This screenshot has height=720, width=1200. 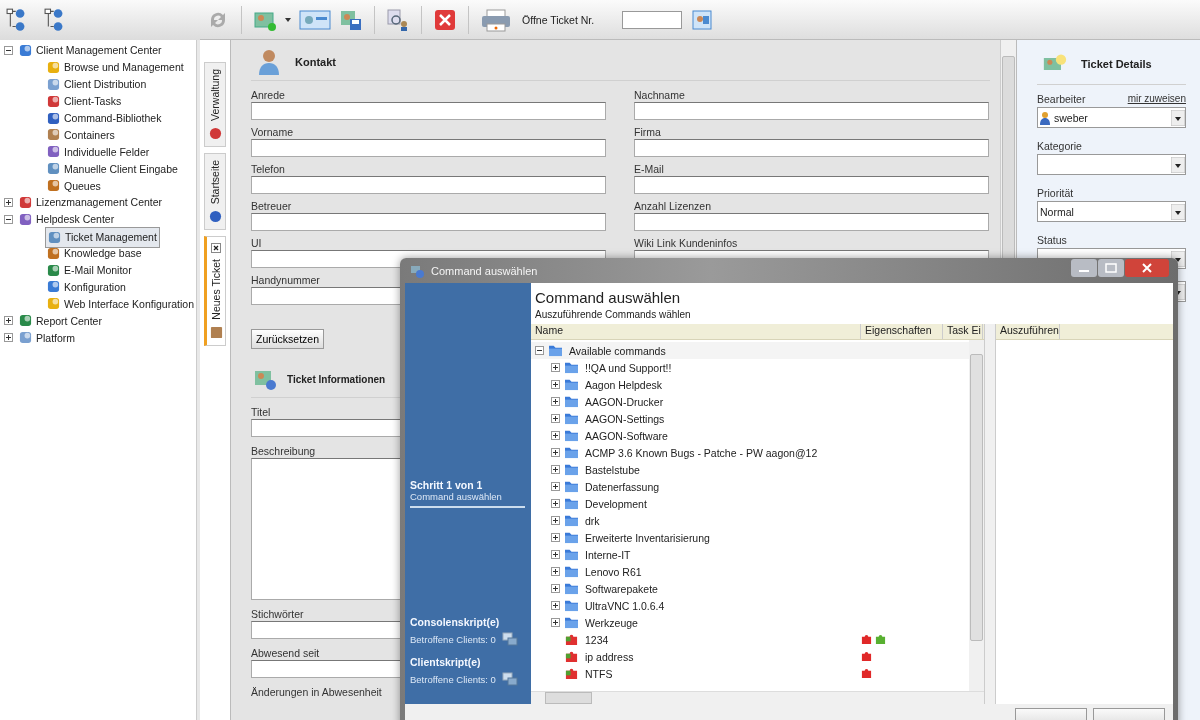 What do you see at coordinates (256, 243) in the screenshot?
I see `field-label: UI` at bounding box center [256, 243].